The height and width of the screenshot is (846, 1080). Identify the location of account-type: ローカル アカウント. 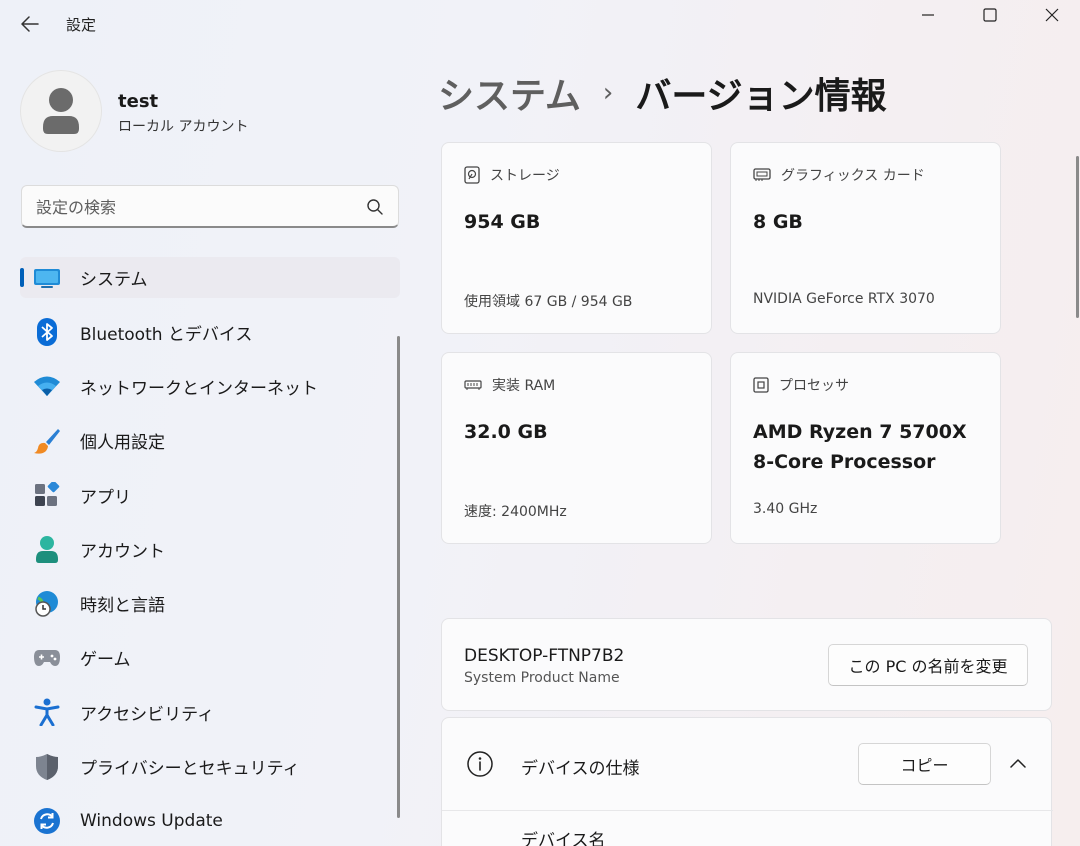
(183, 127).